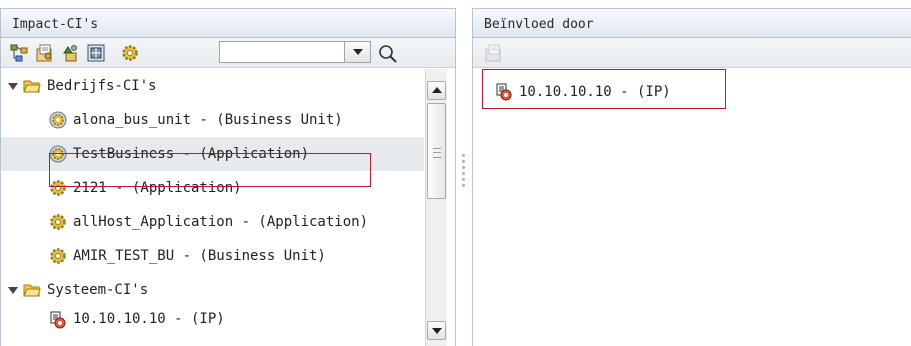 The image size is (911, 346). Describe the element at coordinates (212, 290) in the screenshot. I see `tree-folder-systeem-cis: Systeem-CI's` at that location.